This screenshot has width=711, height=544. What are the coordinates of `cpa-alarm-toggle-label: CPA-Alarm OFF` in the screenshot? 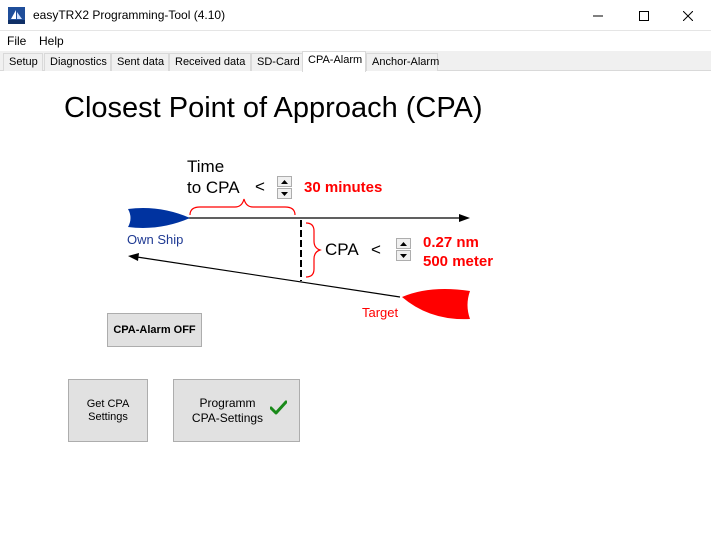 It's located at (154, 330).